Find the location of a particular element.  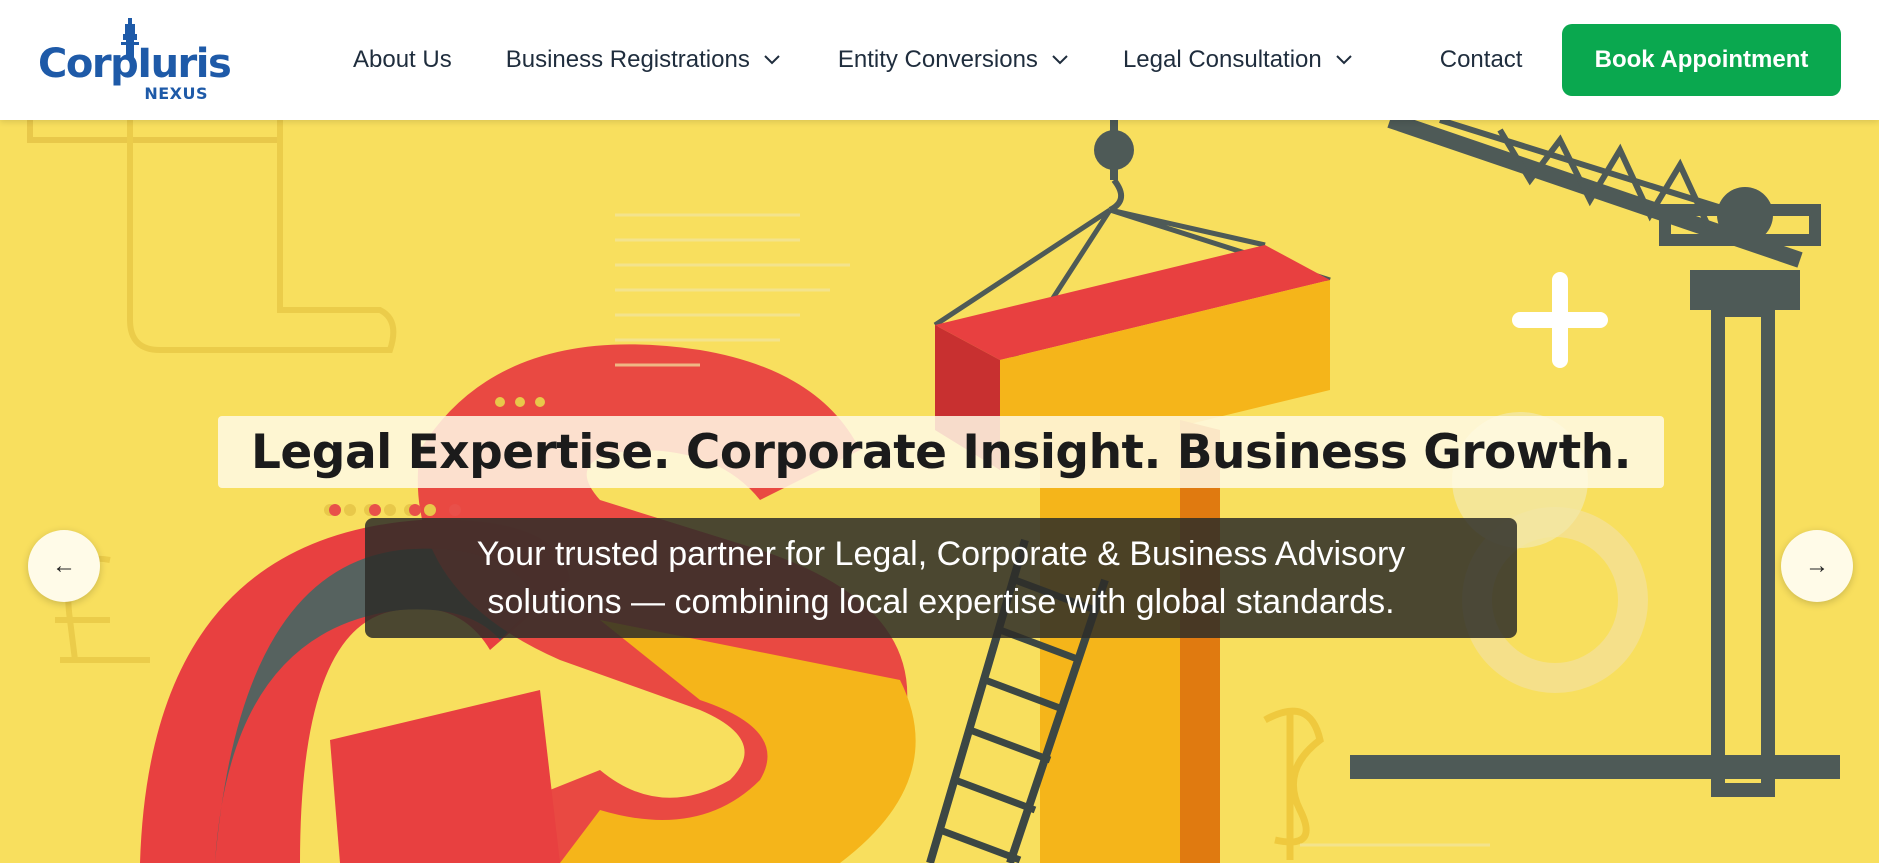

carousel-next-button: → is located at coordinates (1817, 566).